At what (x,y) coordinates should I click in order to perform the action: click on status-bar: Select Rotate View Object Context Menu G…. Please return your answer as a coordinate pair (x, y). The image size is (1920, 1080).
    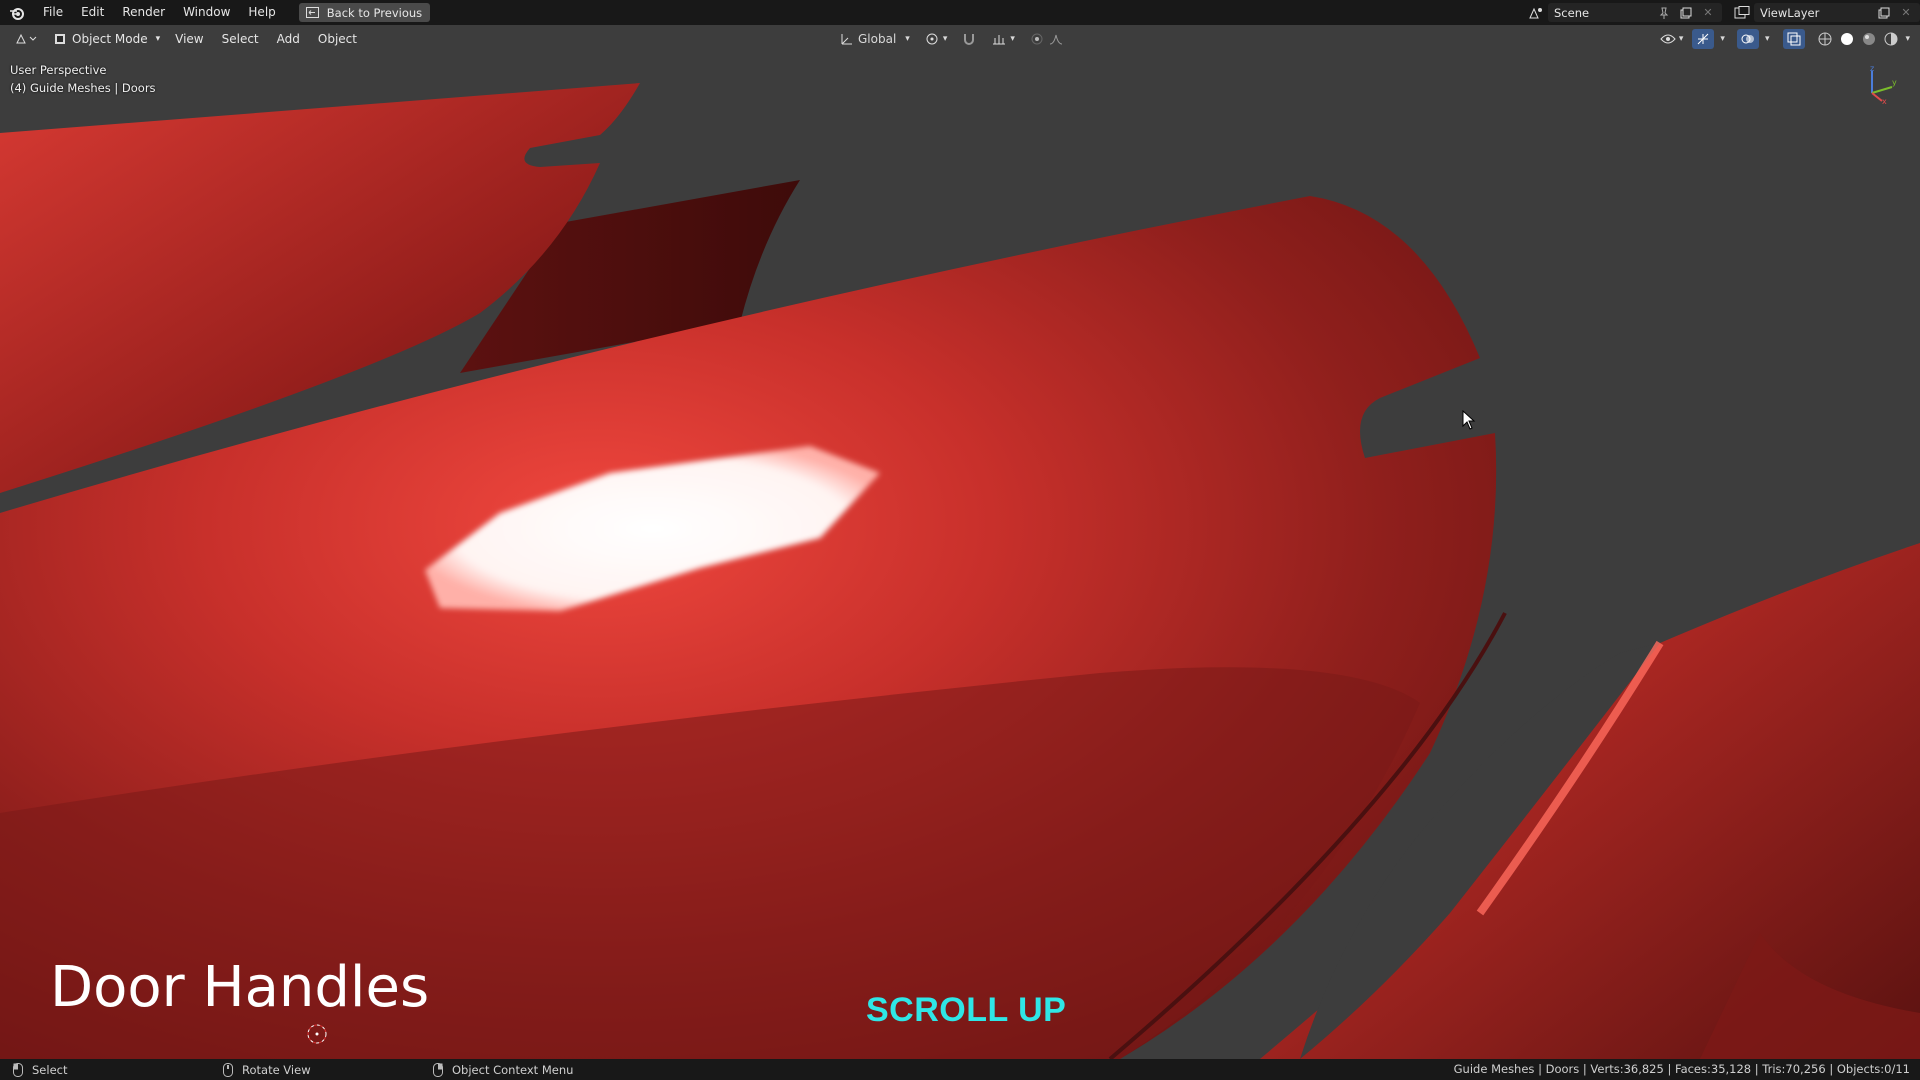
    Looking at the image, I should click on (960, 1069).